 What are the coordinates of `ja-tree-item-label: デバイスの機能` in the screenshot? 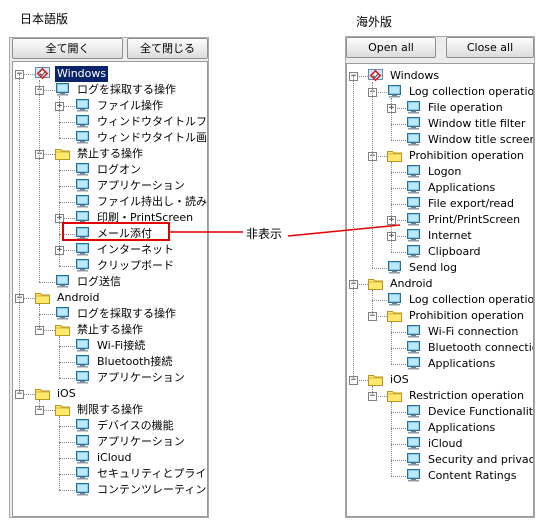 It's located at (135, 425).